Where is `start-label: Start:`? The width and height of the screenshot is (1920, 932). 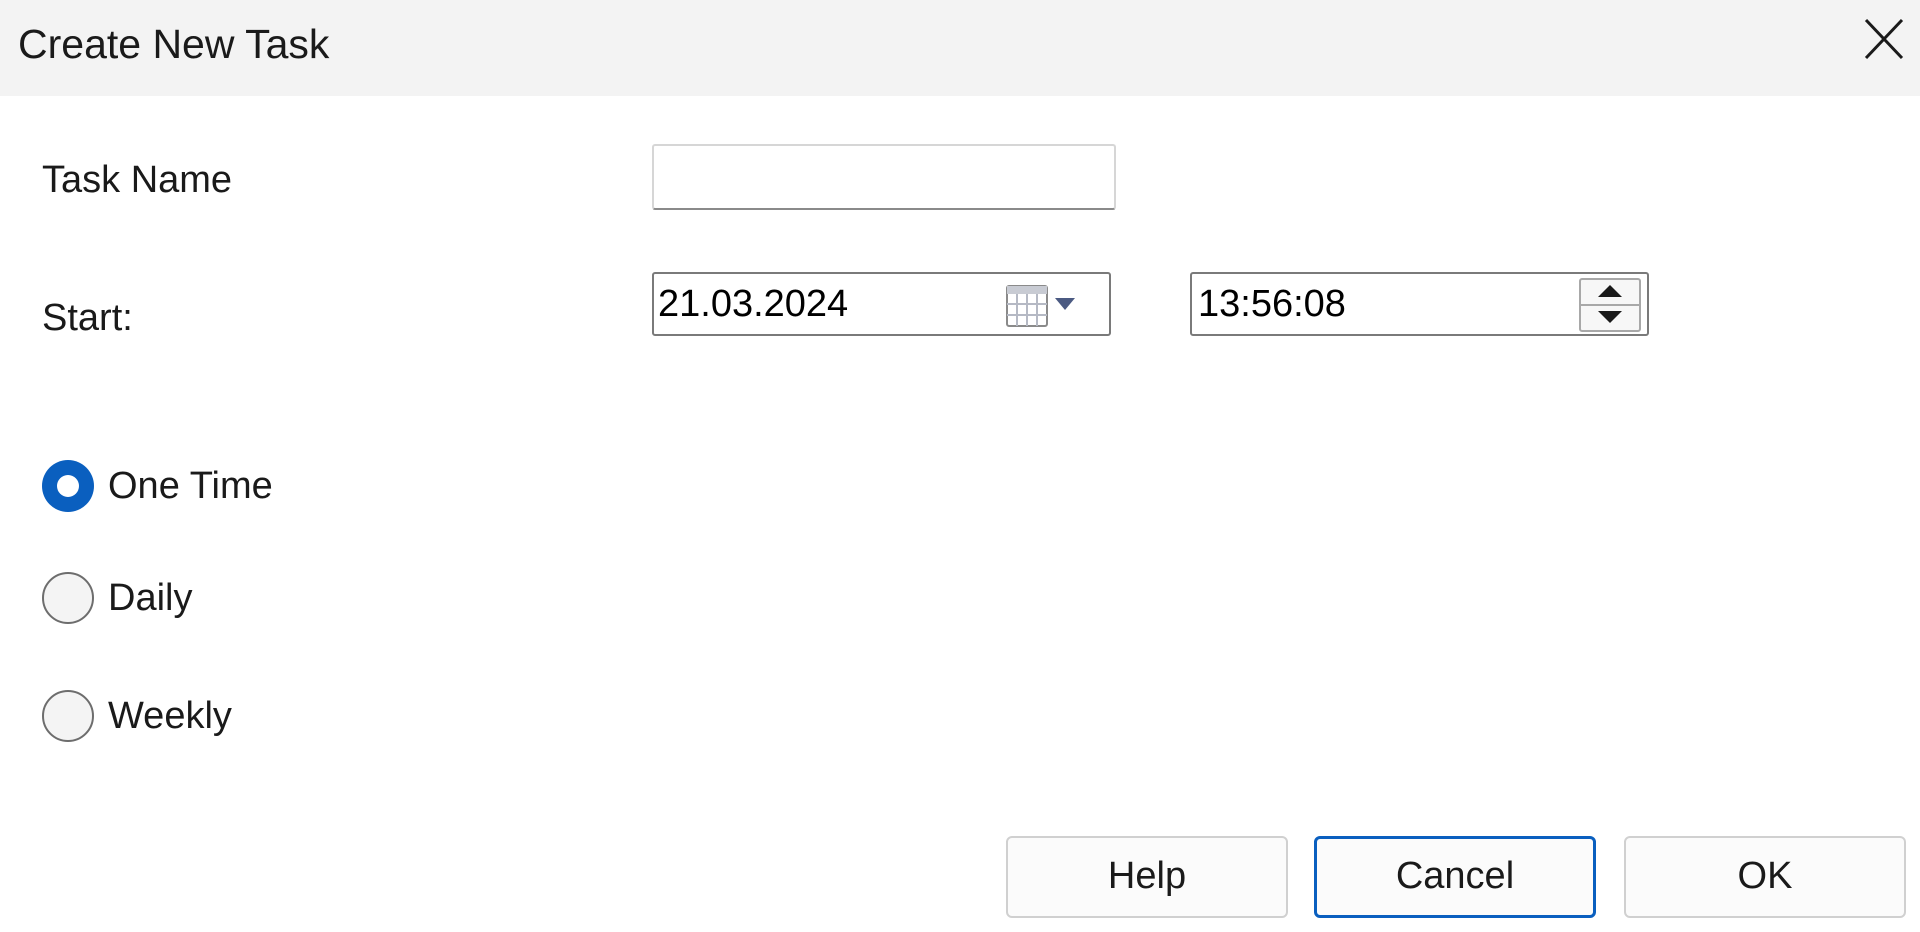 start-label: Start: is located at coordinates (87, 318).